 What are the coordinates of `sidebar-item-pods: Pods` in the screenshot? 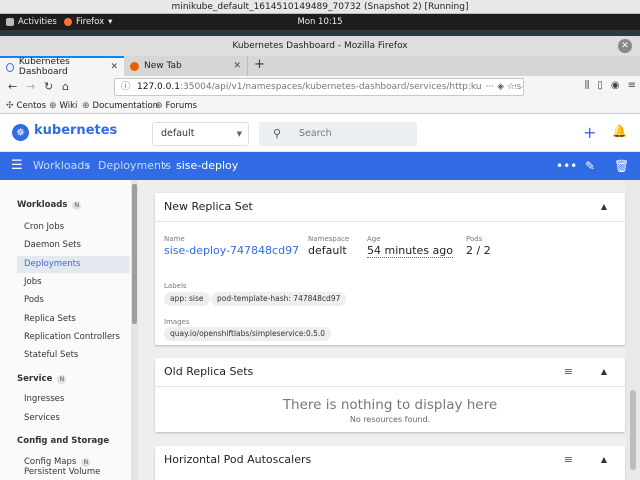 It's located at (73, 300).